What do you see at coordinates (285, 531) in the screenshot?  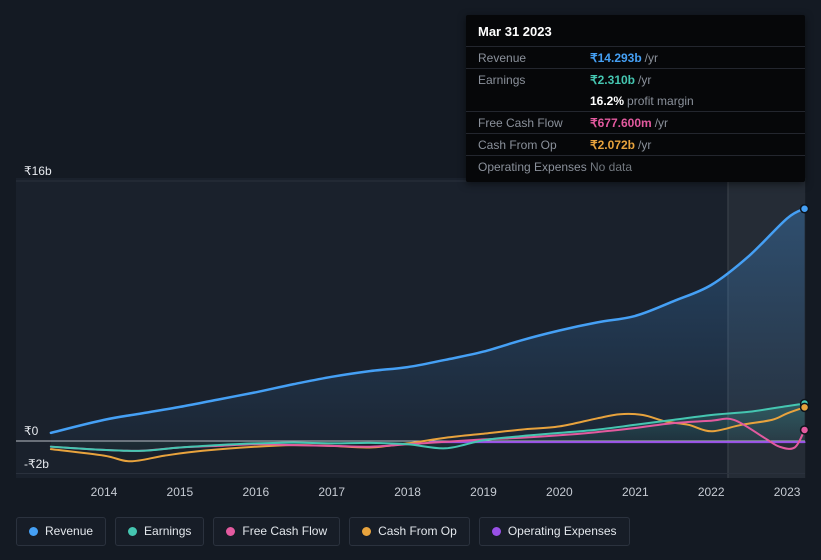 I see `legend-label-free-cash-flow: Free Cash Flow` at bounding box center [285, 531].